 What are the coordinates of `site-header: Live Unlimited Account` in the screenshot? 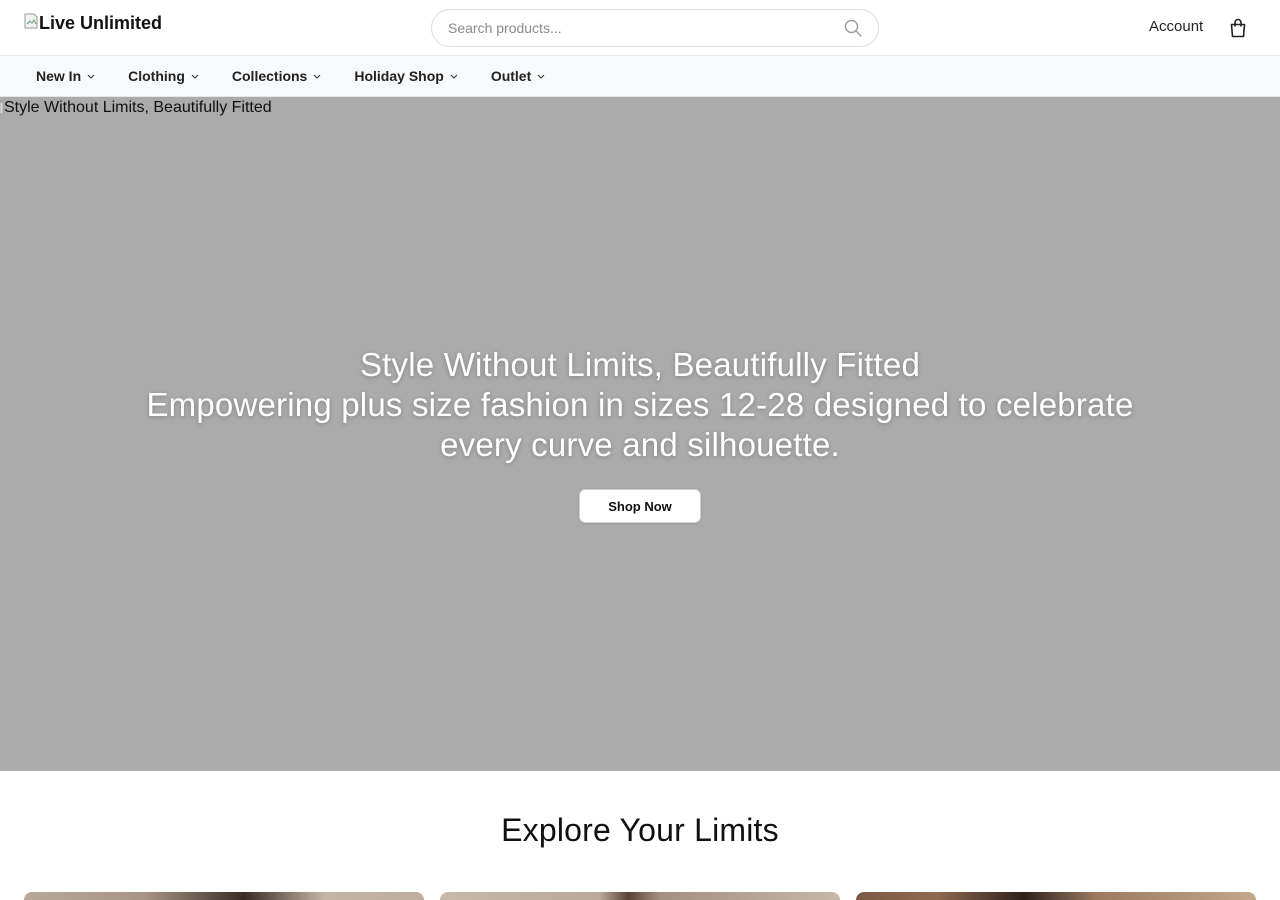 It's located at (640, 28).